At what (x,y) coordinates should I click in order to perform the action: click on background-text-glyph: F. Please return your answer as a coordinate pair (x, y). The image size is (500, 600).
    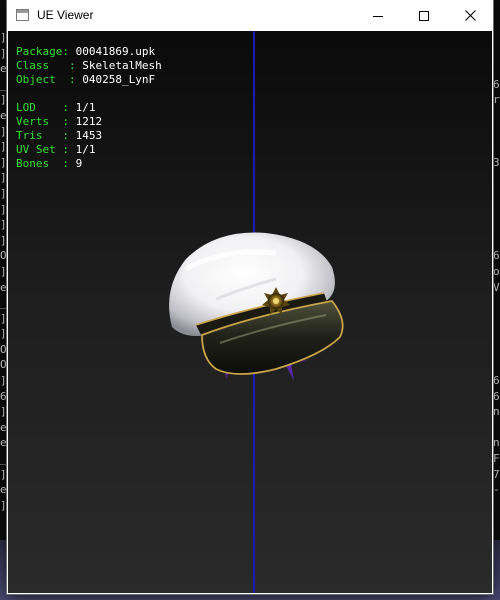
    Looking at the image, I should click on (496, 459).